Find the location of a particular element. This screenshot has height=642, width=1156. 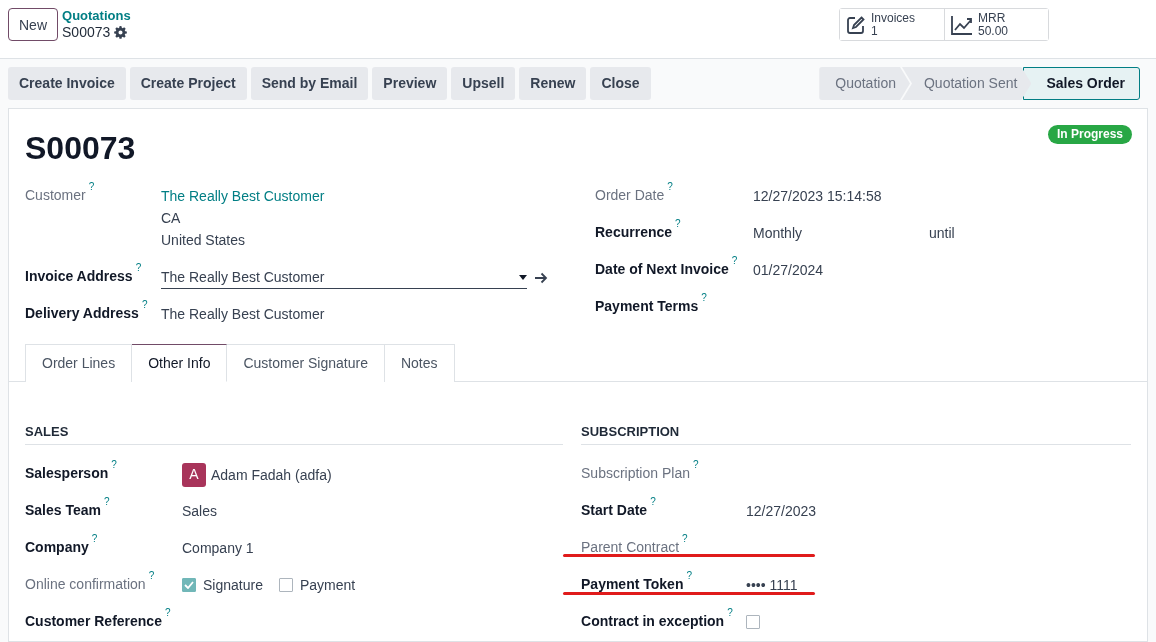

field-label: Customer is located at coordinates (55, 195).